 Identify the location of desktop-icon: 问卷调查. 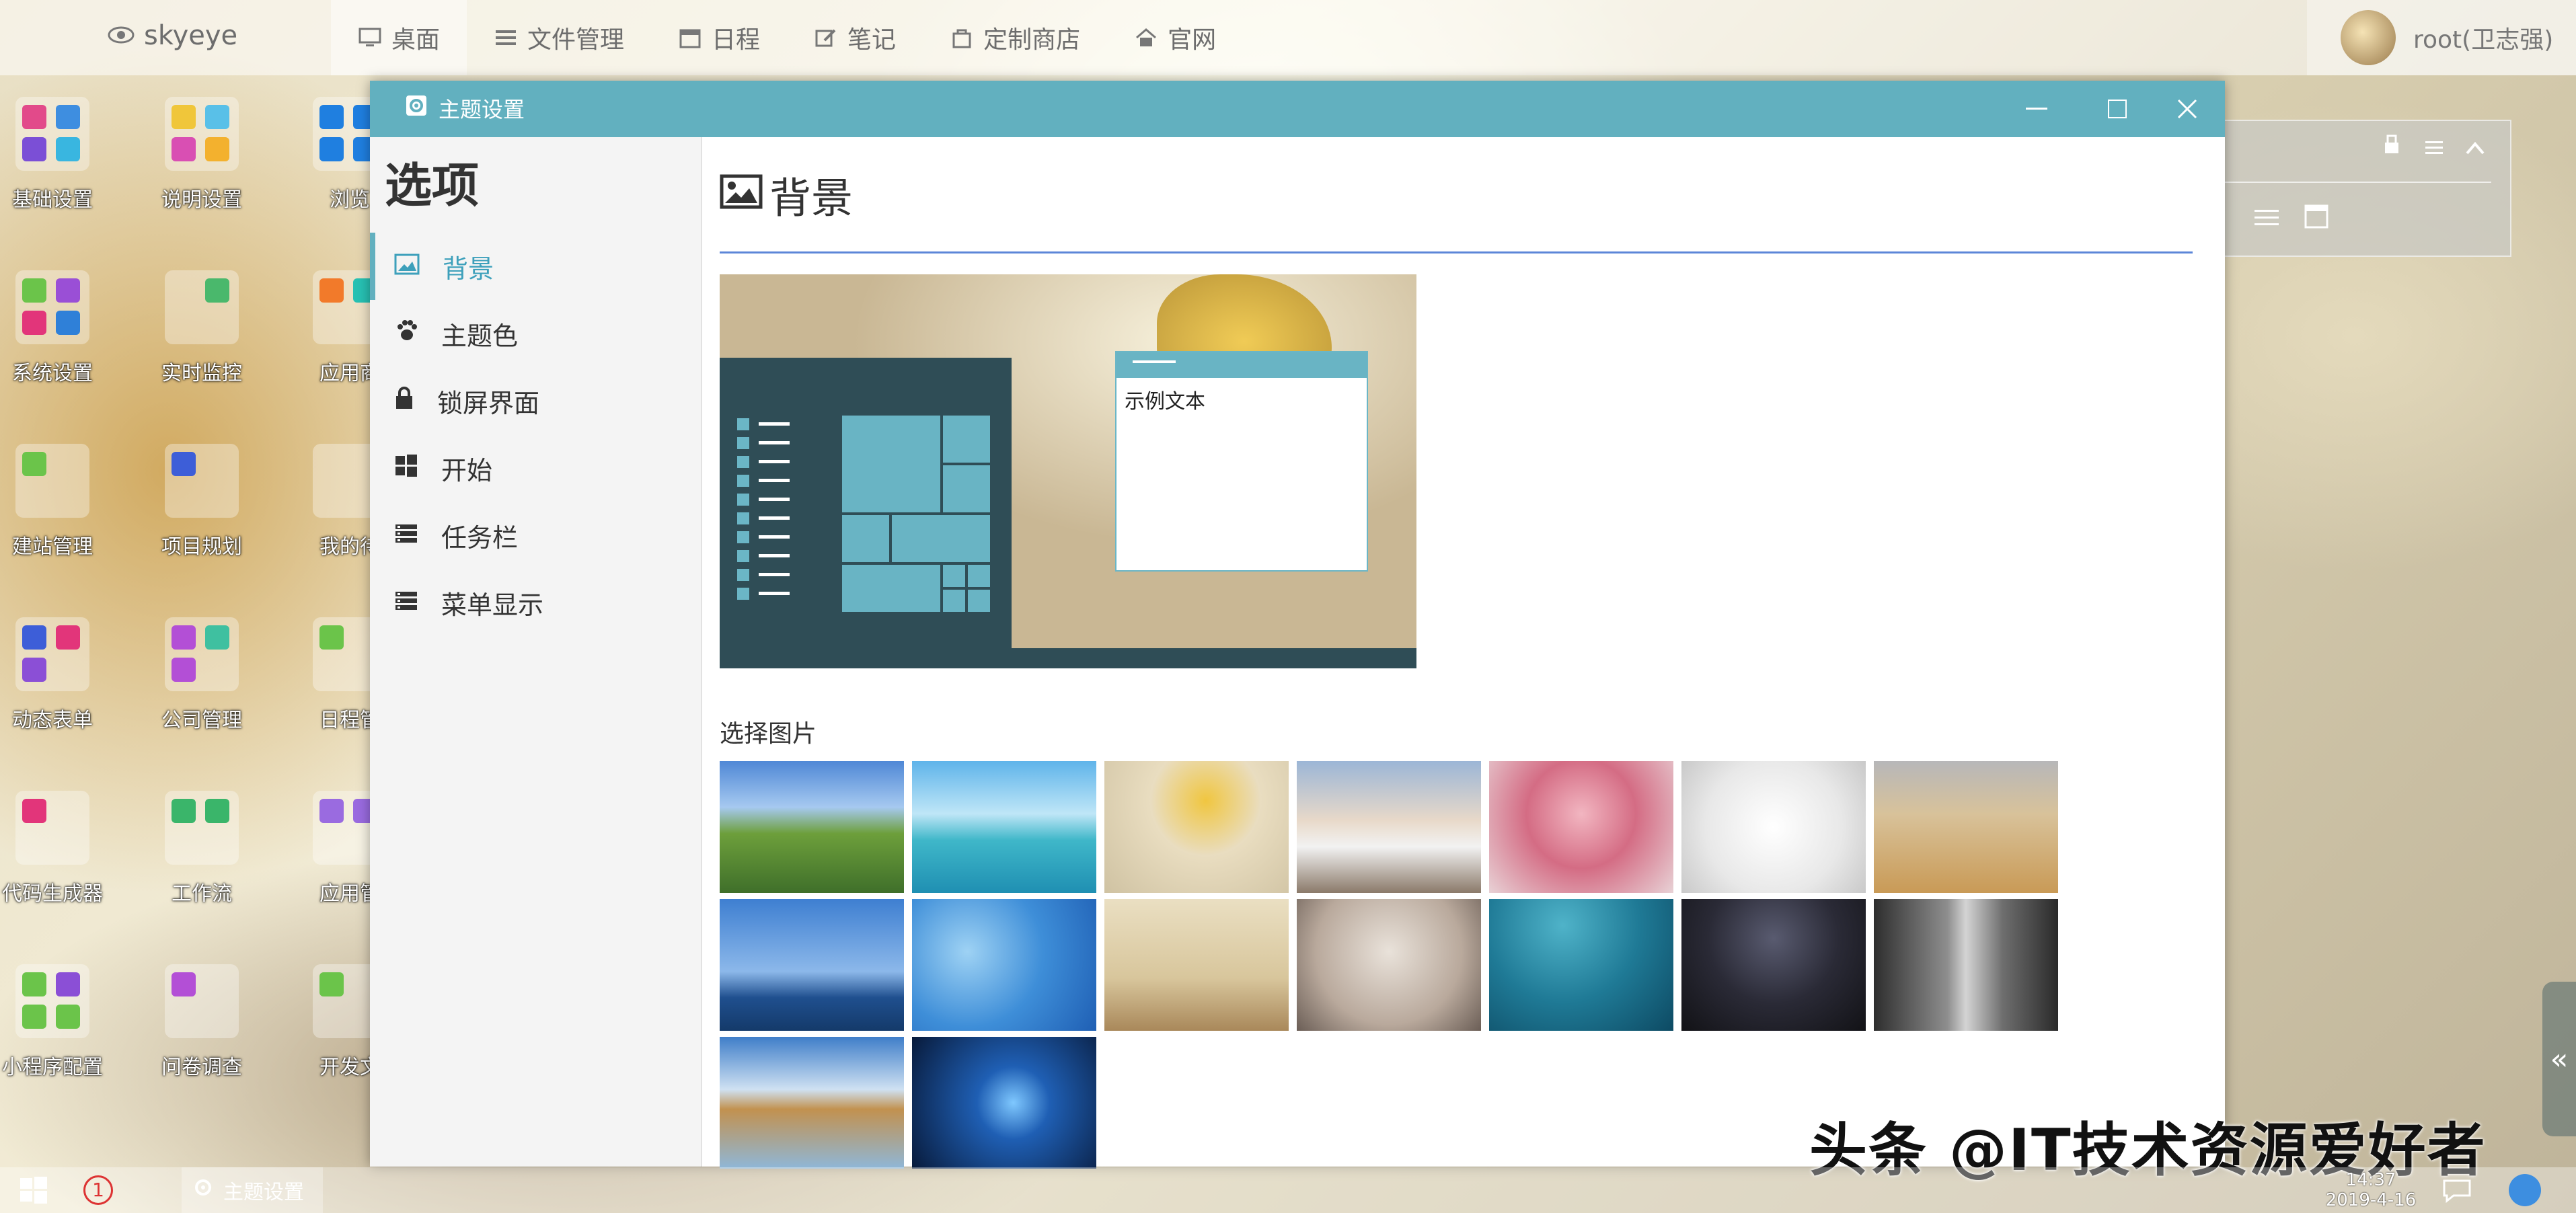
(202, 1022).